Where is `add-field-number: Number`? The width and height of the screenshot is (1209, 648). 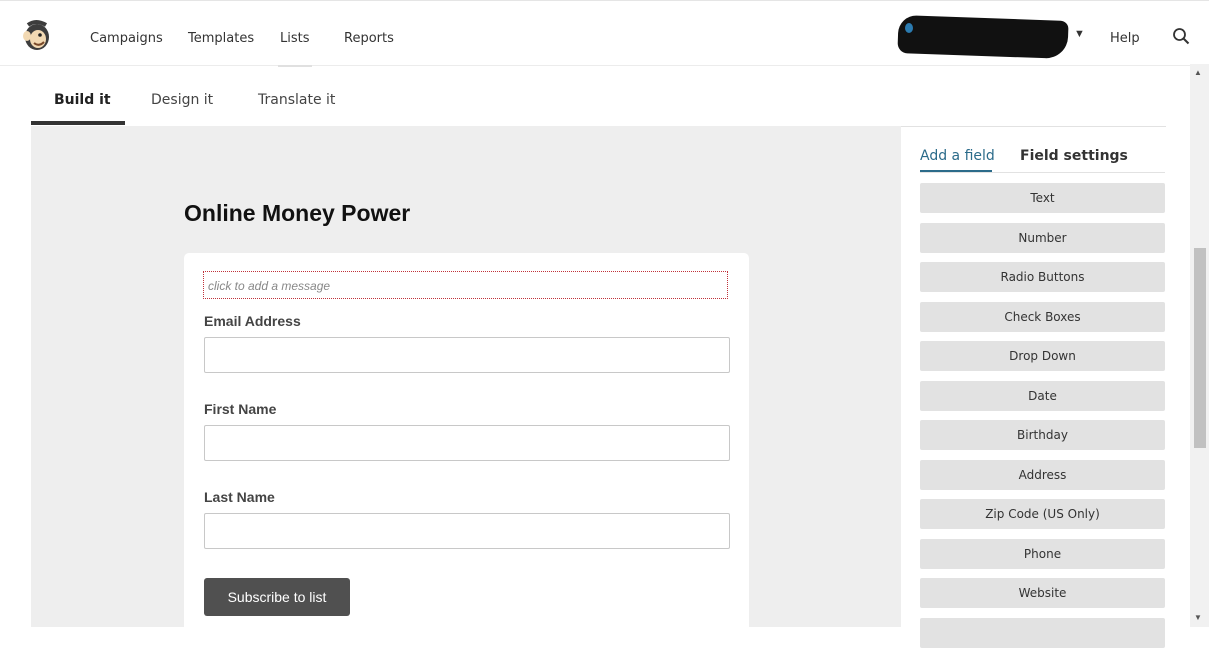 add-field-number: Number is located at coordinates (1042, 238).